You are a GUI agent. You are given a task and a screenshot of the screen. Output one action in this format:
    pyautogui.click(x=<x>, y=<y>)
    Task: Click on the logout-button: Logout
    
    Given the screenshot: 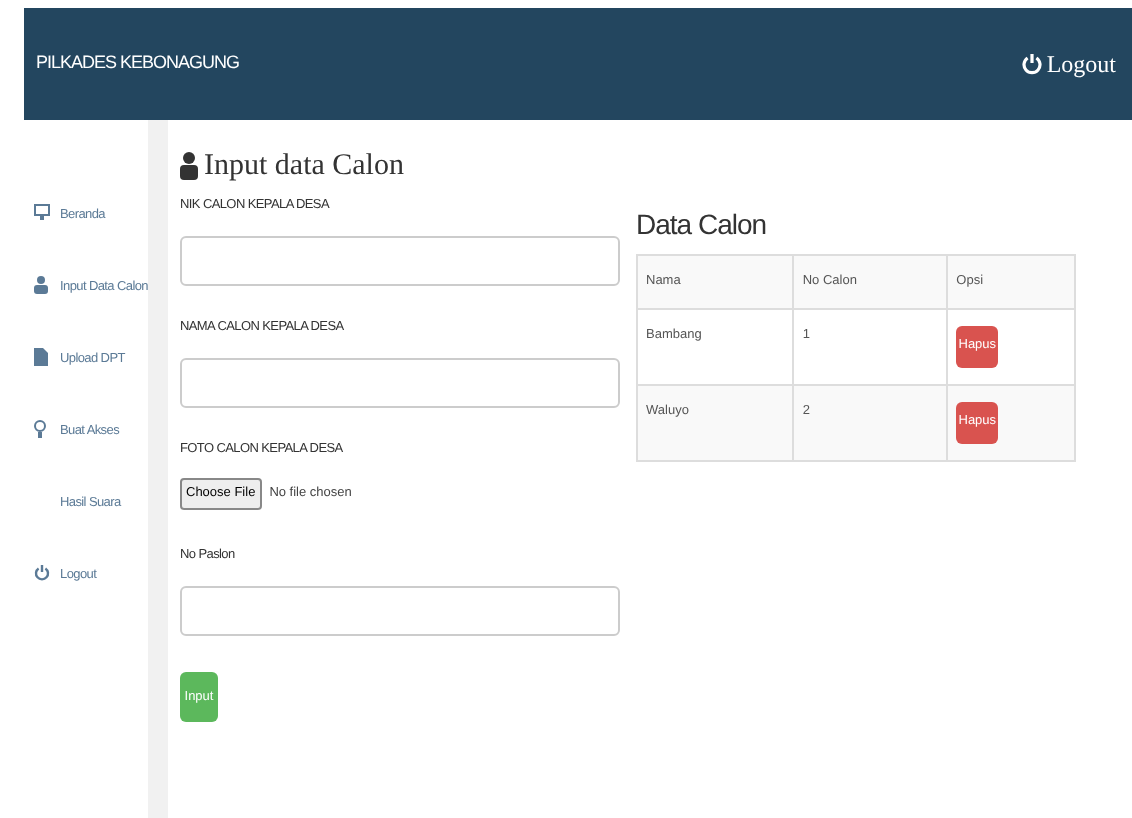 What is the action you would take?
    pyautogui.click(x=1069, y=64)
    